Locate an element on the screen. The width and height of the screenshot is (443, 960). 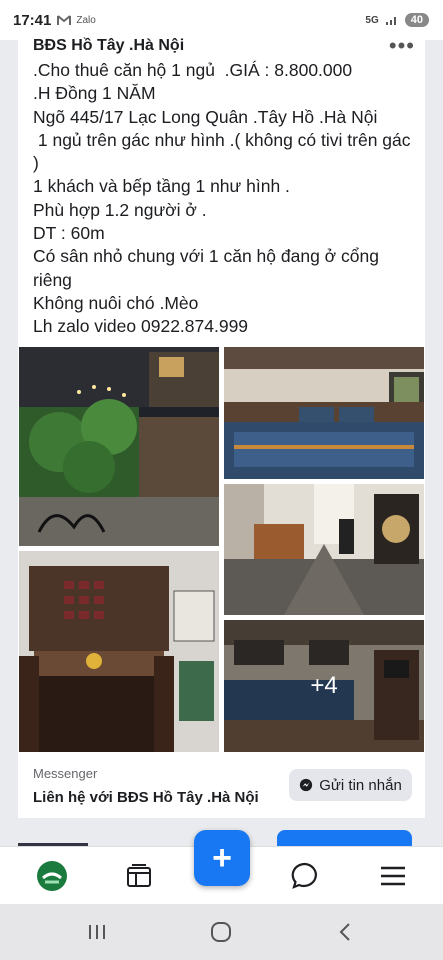
create-post-button: + is located at coordinates (222, 858).